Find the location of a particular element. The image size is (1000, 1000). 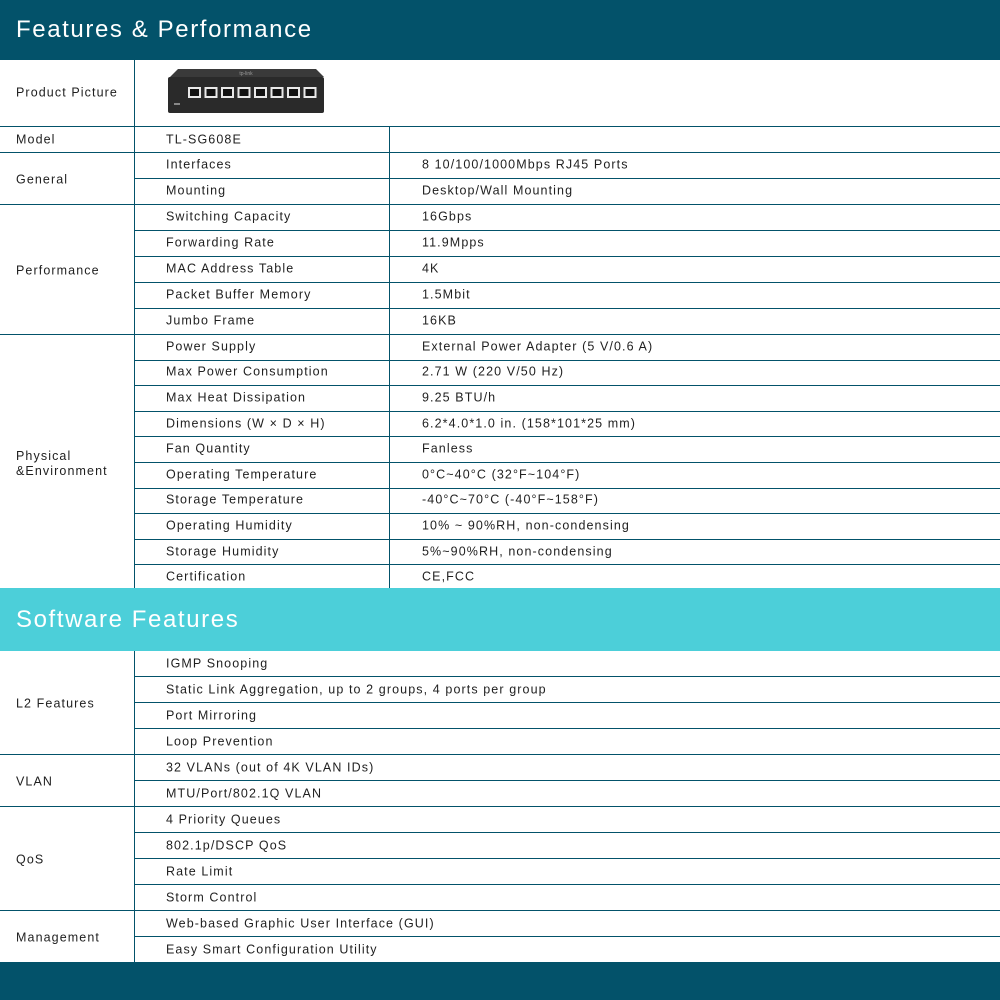

feature-label: Max Heat Dissipation is located at coordinates (236, 397).